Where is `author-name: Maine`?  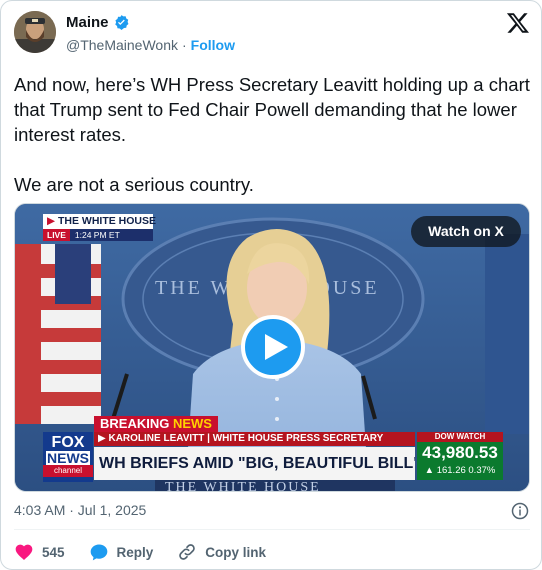
author-name: Maine is located at coordinates (87, 22).